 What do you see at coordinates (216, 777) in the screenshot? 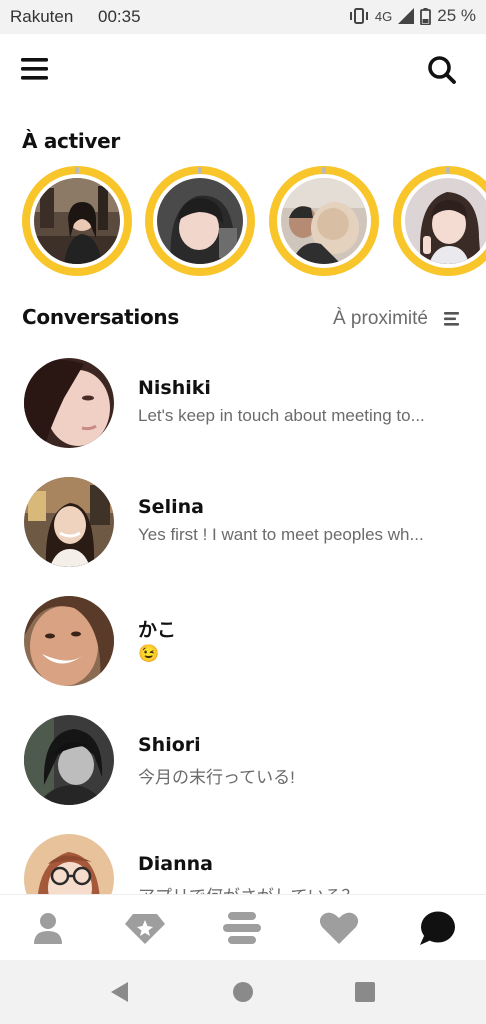
I see `last-message: 今月の末行っている!` at bounding box center [216, 777].